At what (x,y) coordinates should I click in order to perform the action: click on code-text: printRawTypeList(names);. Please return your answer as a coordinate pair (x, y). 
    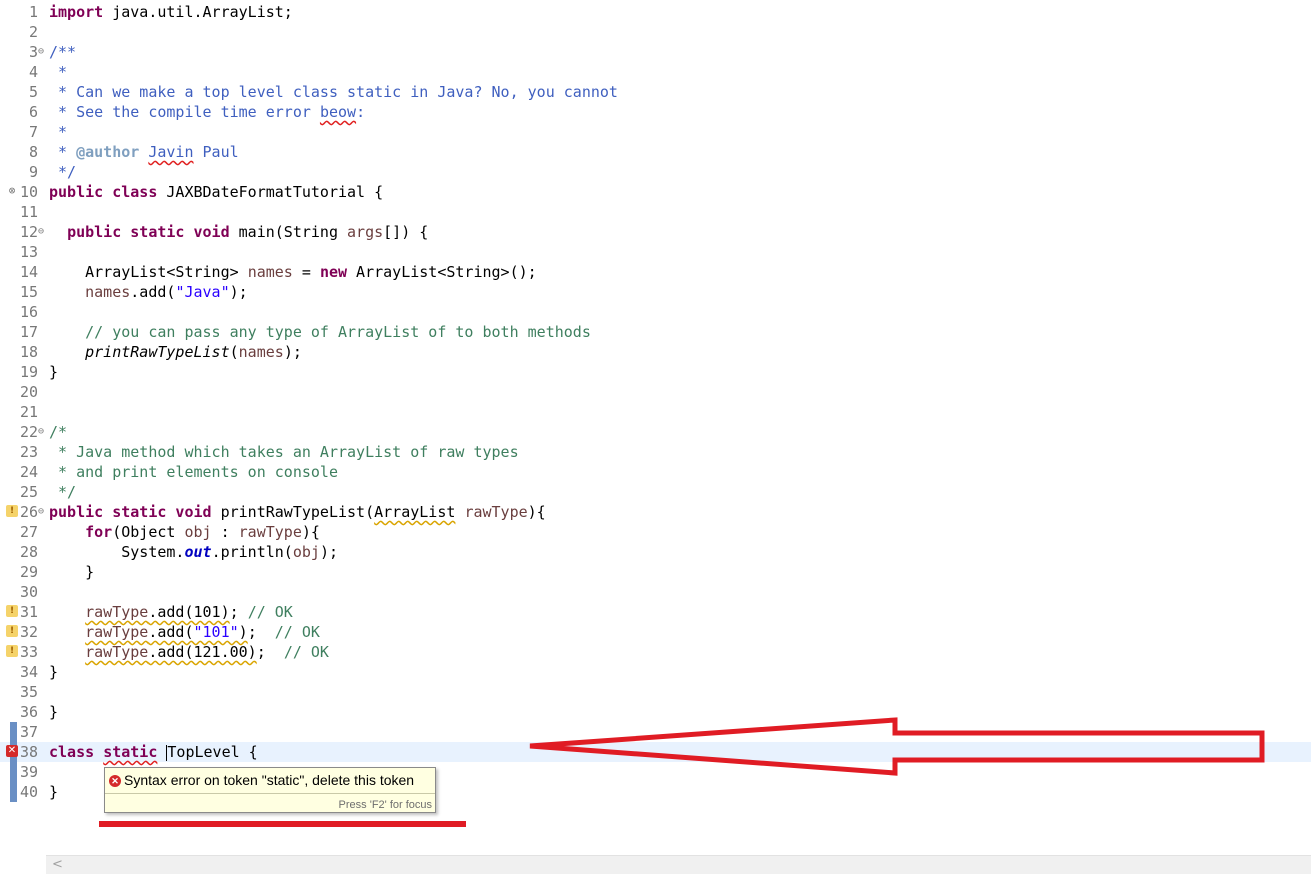
    Looking at the image, I should click on (175, 352).